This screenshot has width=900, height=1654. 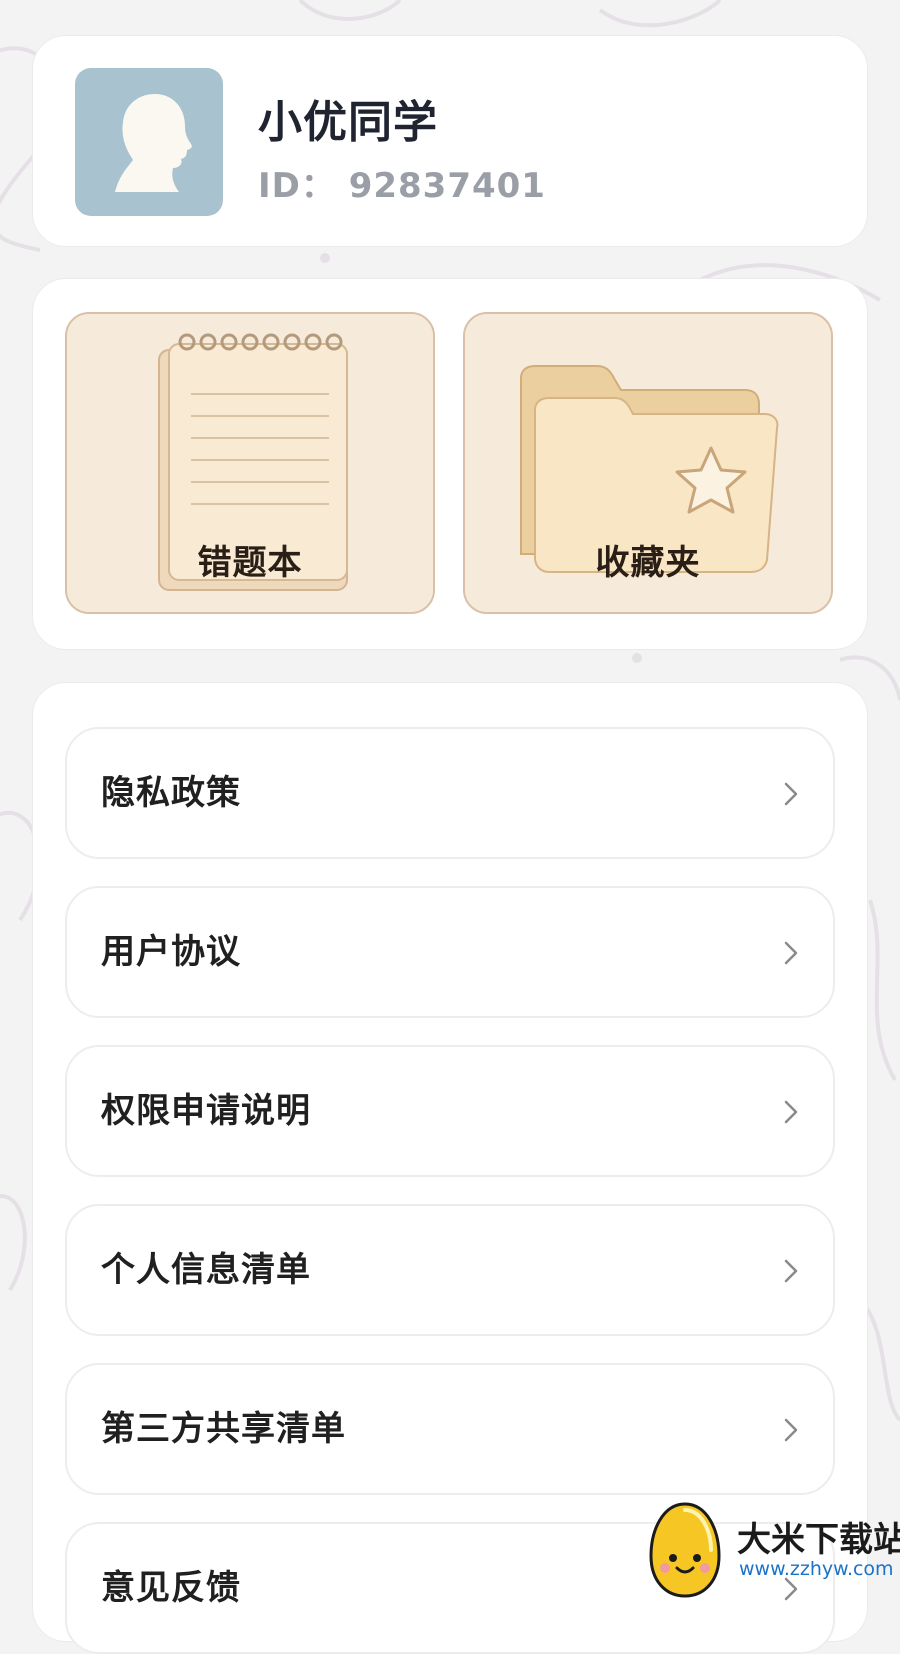 I want to click on menu-item-third-party-sharing: 第三方共享清单, so click(x=450, y=1429).